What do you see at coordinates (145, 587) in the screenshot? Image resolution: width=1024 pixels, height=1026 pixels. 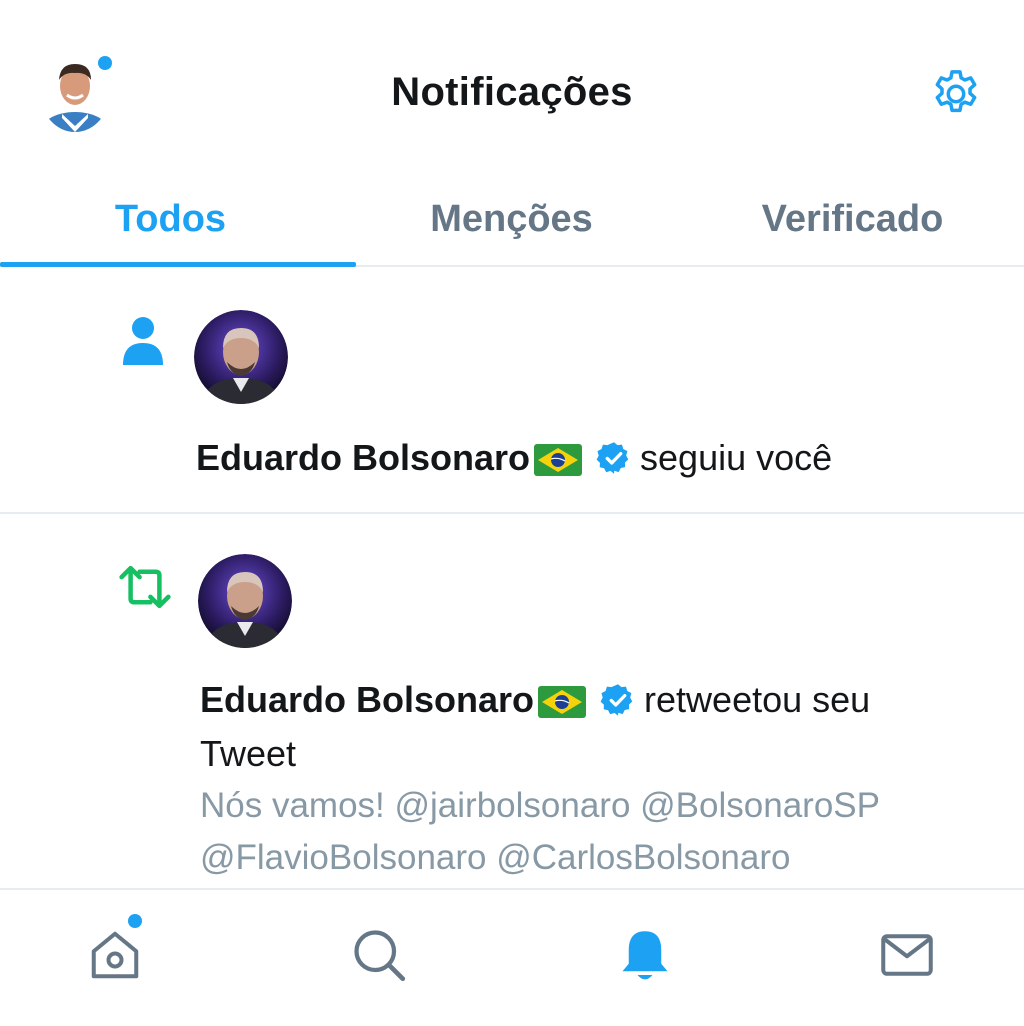 I see `retweet-icon` at bounding box center [145, 587].